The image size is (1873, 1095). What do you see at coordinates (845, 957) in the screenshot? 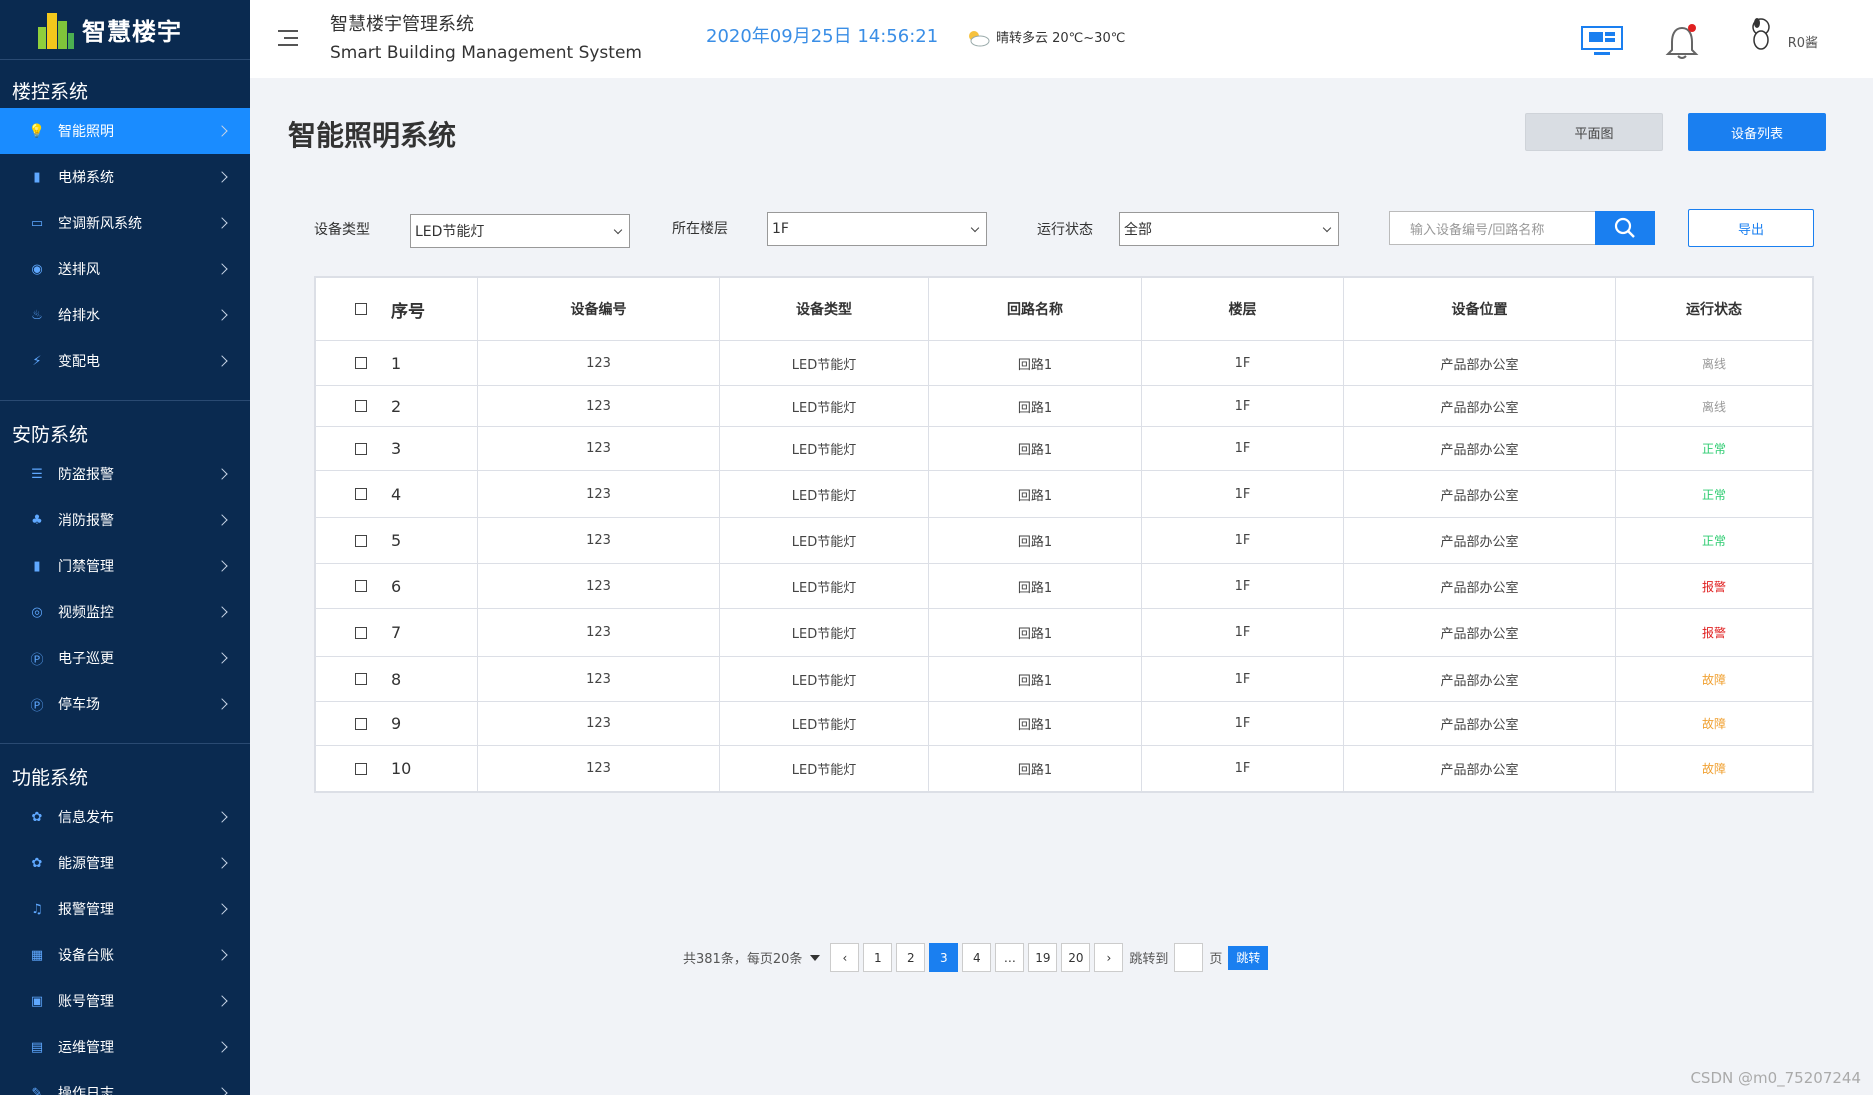
I see `prev-page-button: ‹` at bounding box center [845, 957].